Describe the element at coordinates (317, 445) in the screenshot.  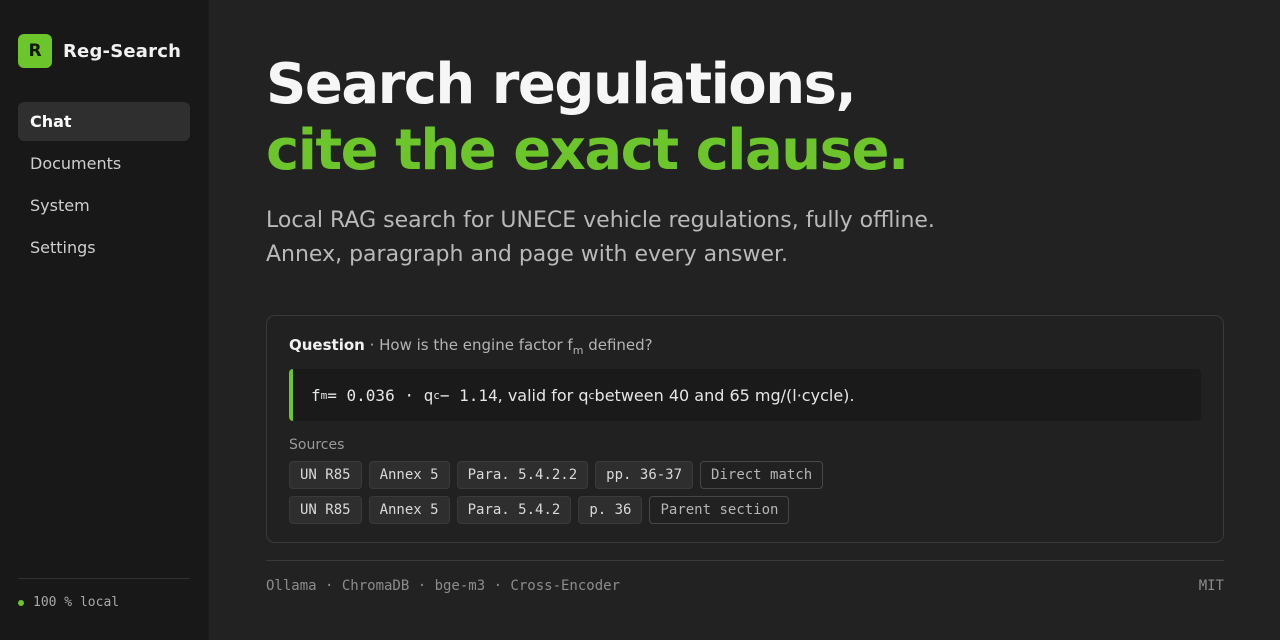
I see `sources-label: Sources` at that location.